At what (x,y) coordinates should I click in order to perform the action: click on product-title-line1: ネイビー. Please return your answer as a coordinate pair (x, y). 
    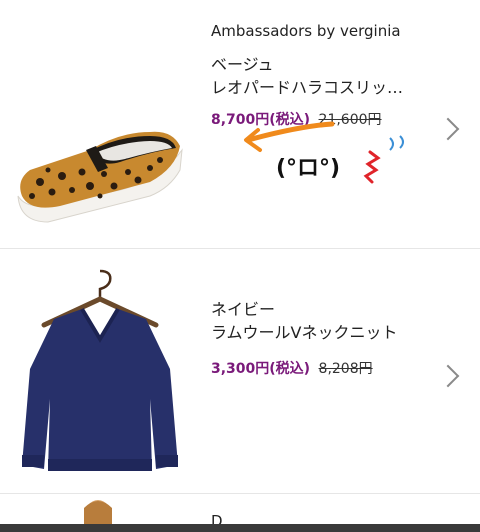
    Looking at the image, I should click on (243, 309).